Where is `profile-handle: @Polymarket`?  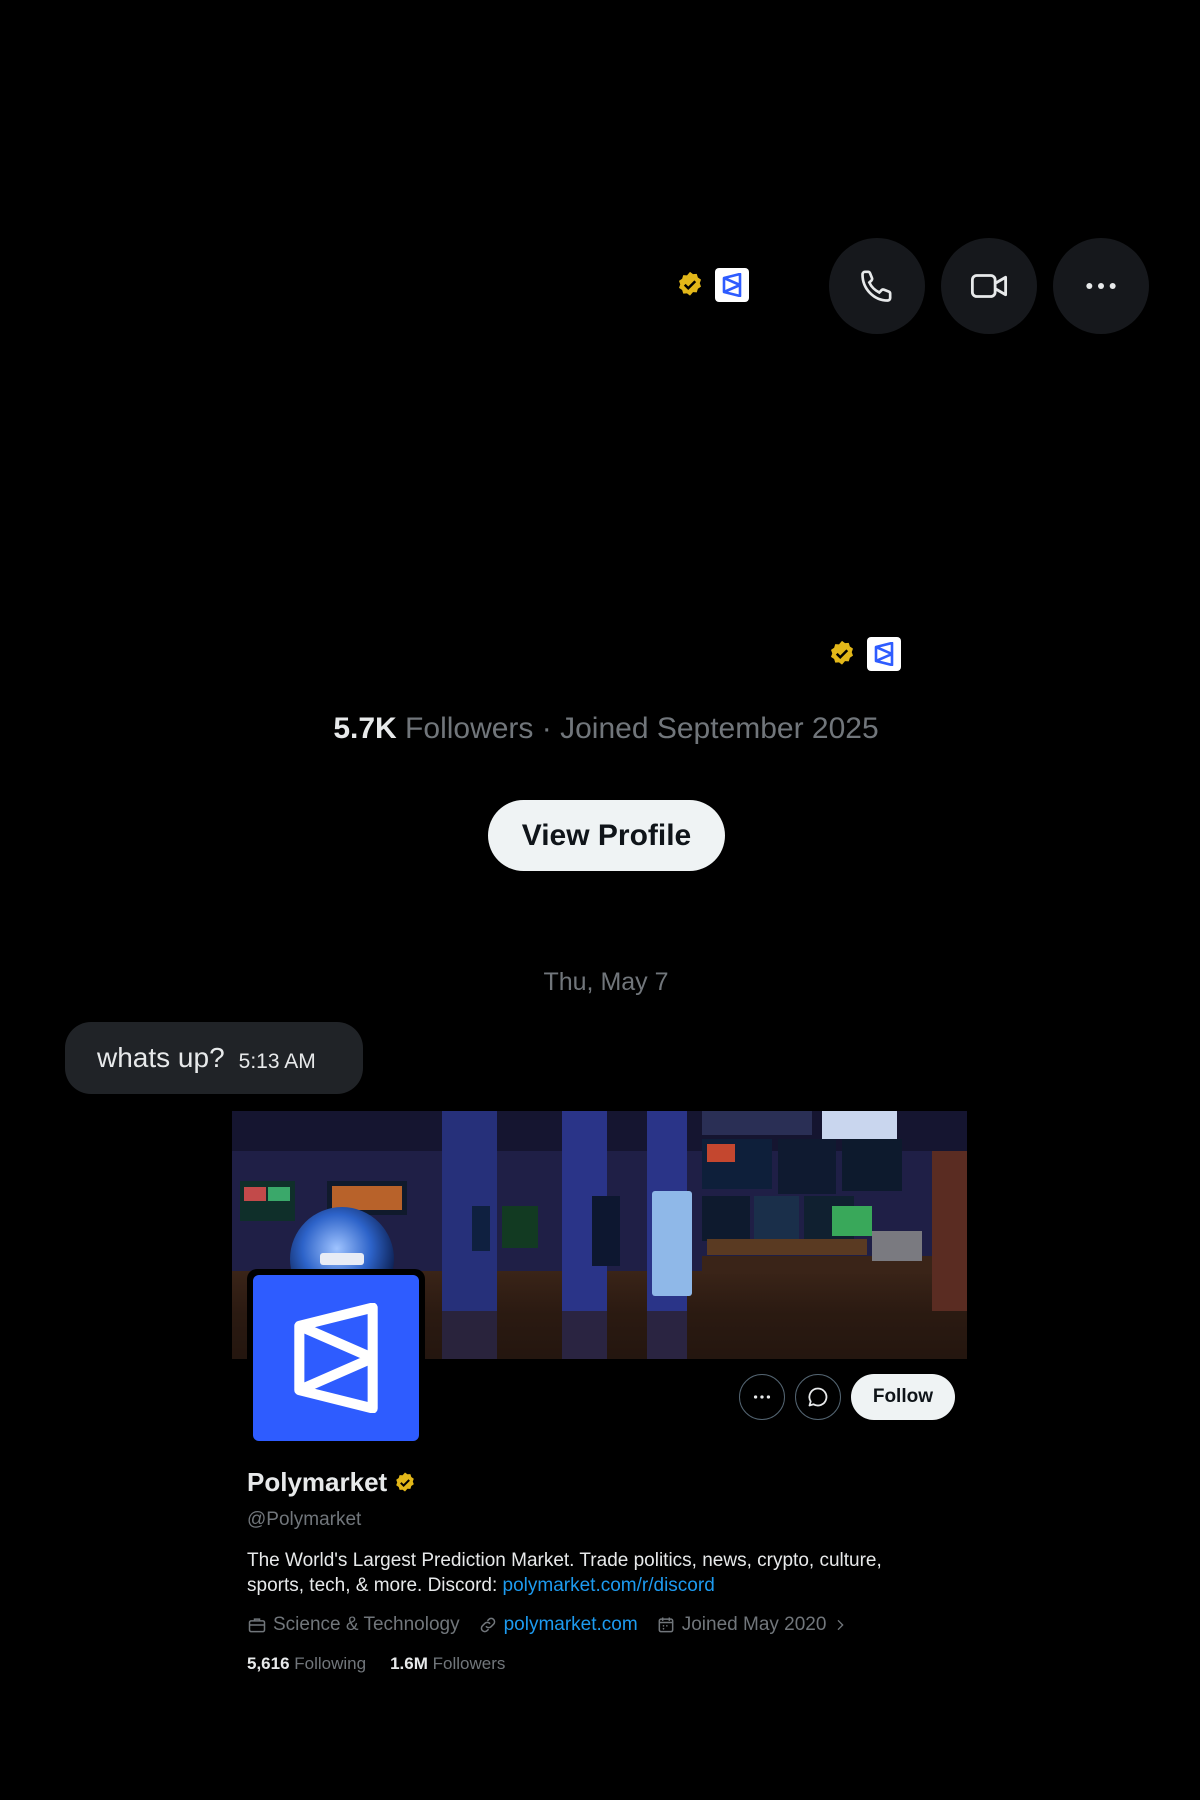
profile-handle: @Polymarket is located at coordinates (304, 1519).